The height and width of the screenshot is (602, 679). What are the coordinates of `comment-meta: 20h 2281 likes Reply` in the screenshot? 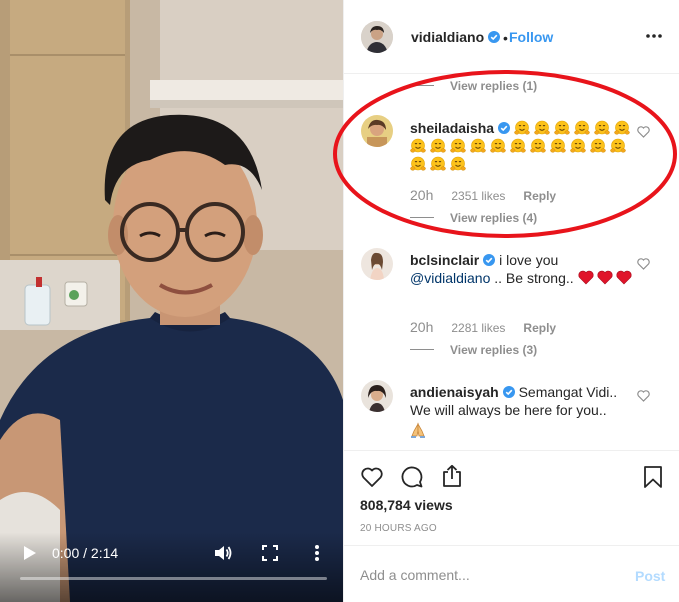 It's located at (492, 327).